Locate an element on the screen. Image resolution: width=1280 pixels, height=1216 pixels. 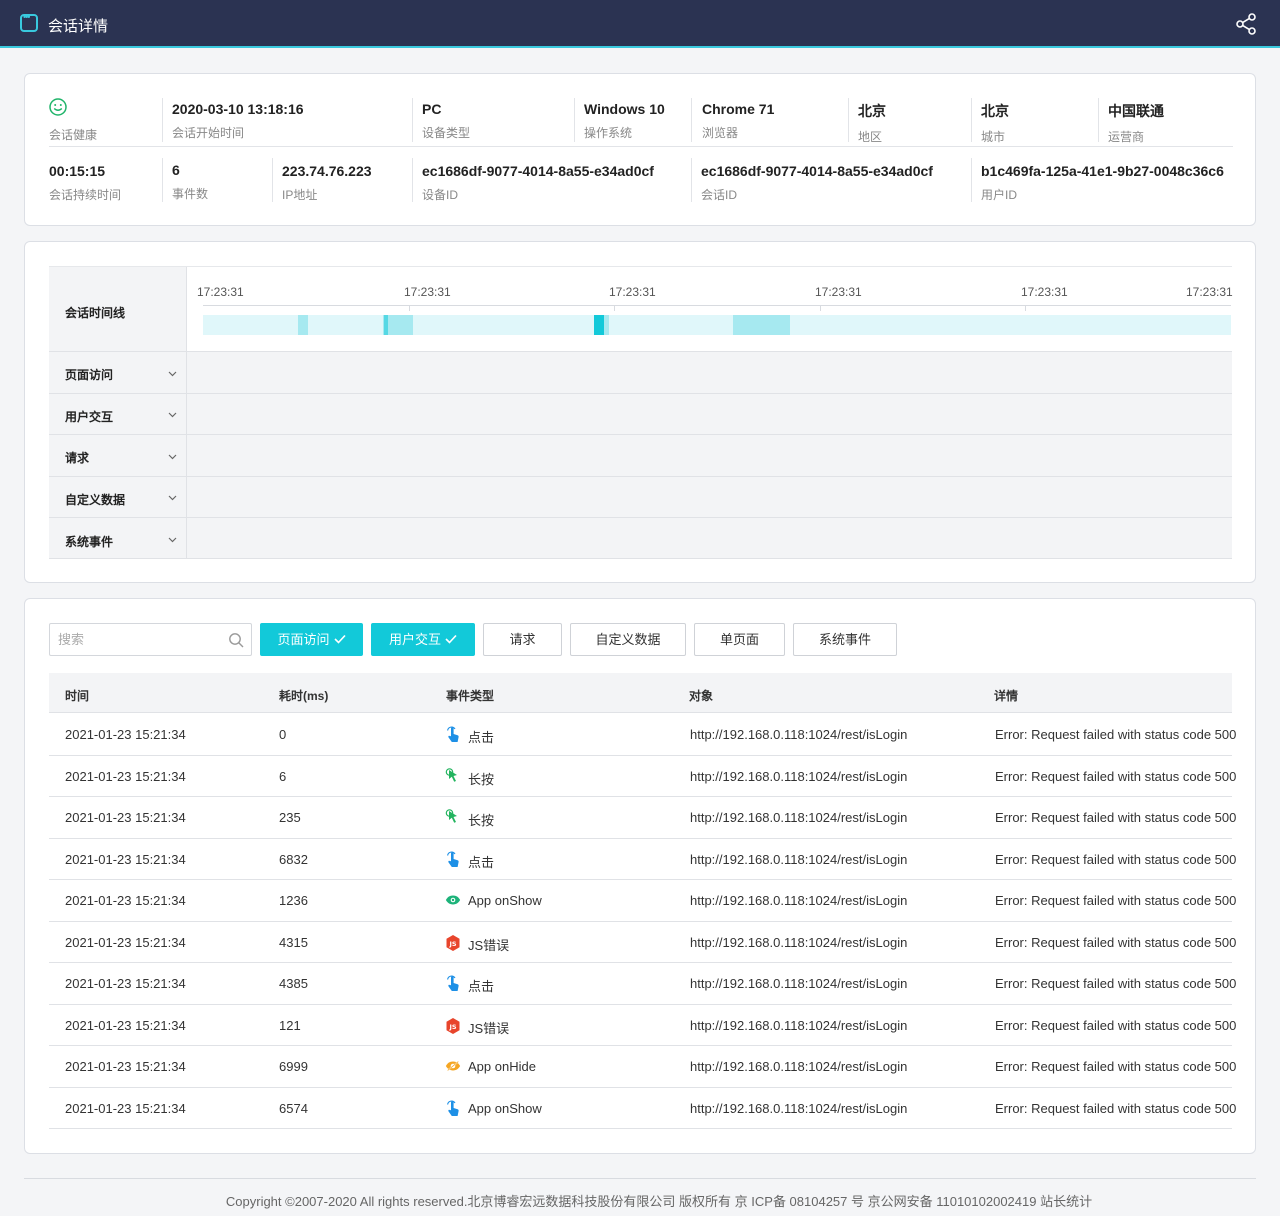
search-input is located at coordinates (135, 639).